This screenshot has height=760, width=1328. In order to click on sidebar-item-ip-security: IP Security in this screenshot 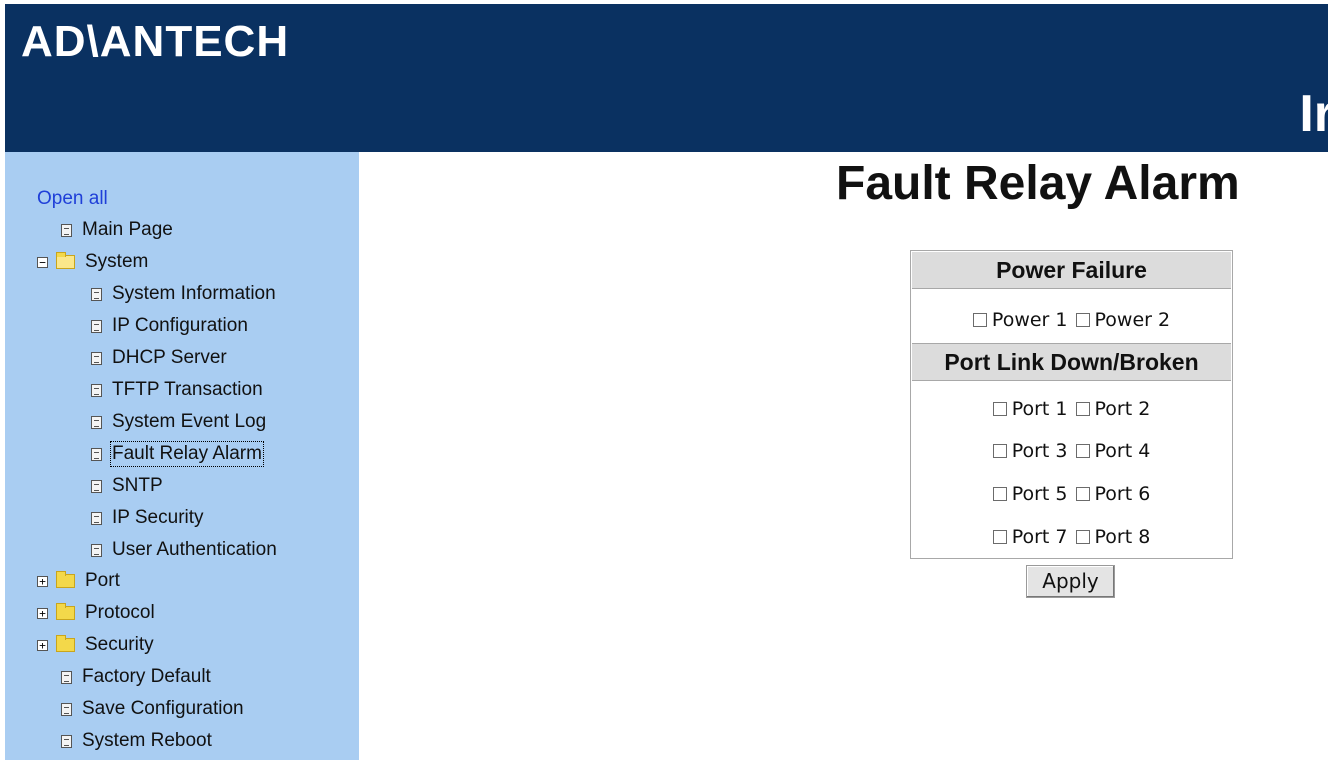, I will do `click(147, 518)`.